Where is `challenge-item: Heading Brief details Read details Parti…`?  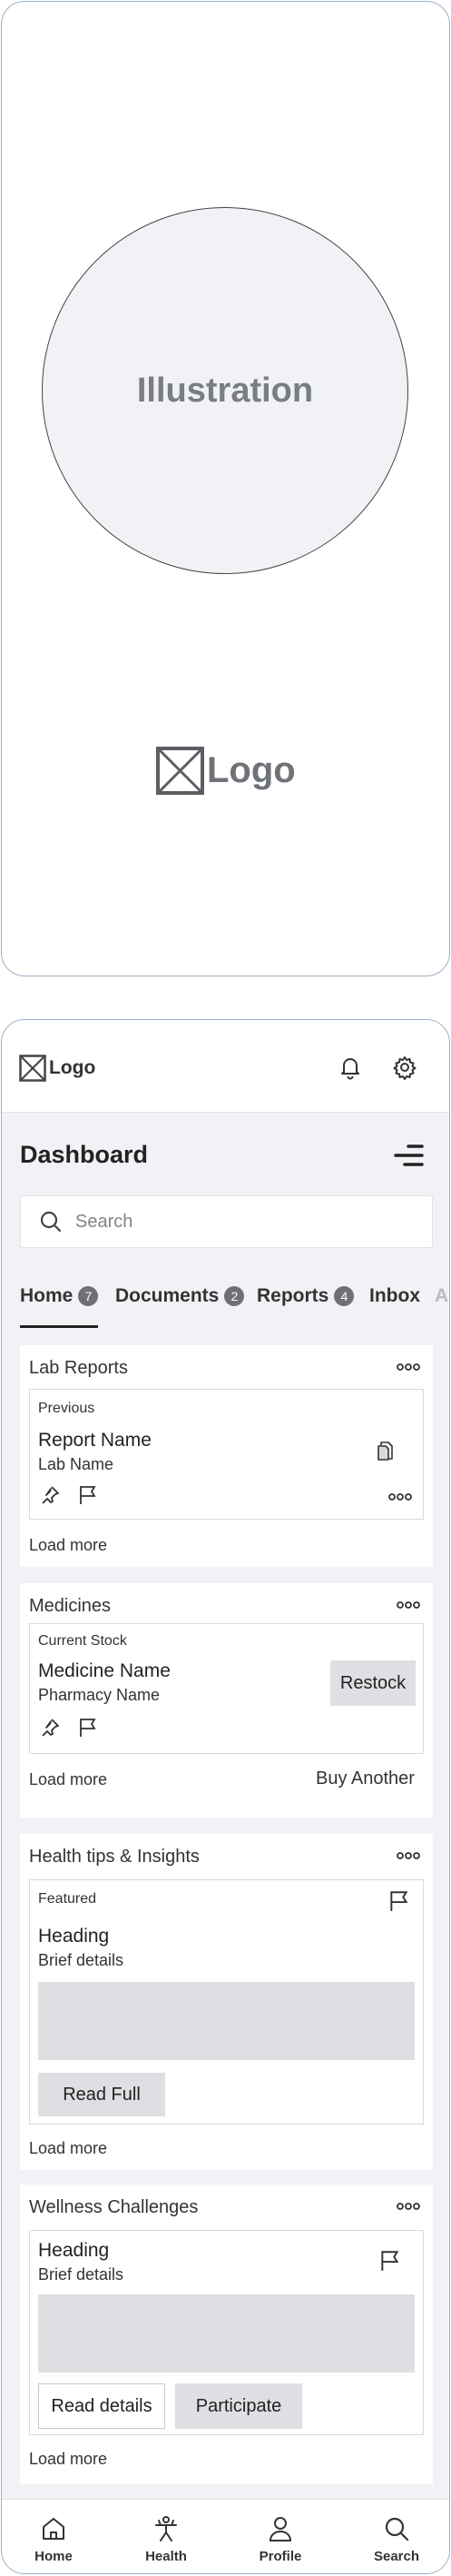 challenge-item: Heading Brief details Read details Parti… is located at coordinates (226, 2332).